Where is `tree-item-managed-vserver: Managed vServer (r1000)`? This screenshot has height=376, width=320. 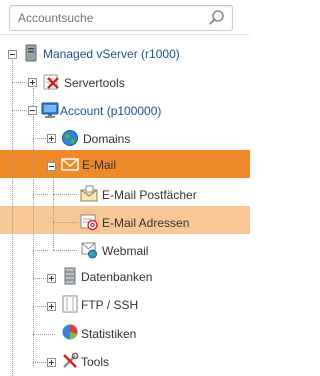 tree-item-managed-vserver: Managed vServer (r1000) is located at coordinates (111, 54).